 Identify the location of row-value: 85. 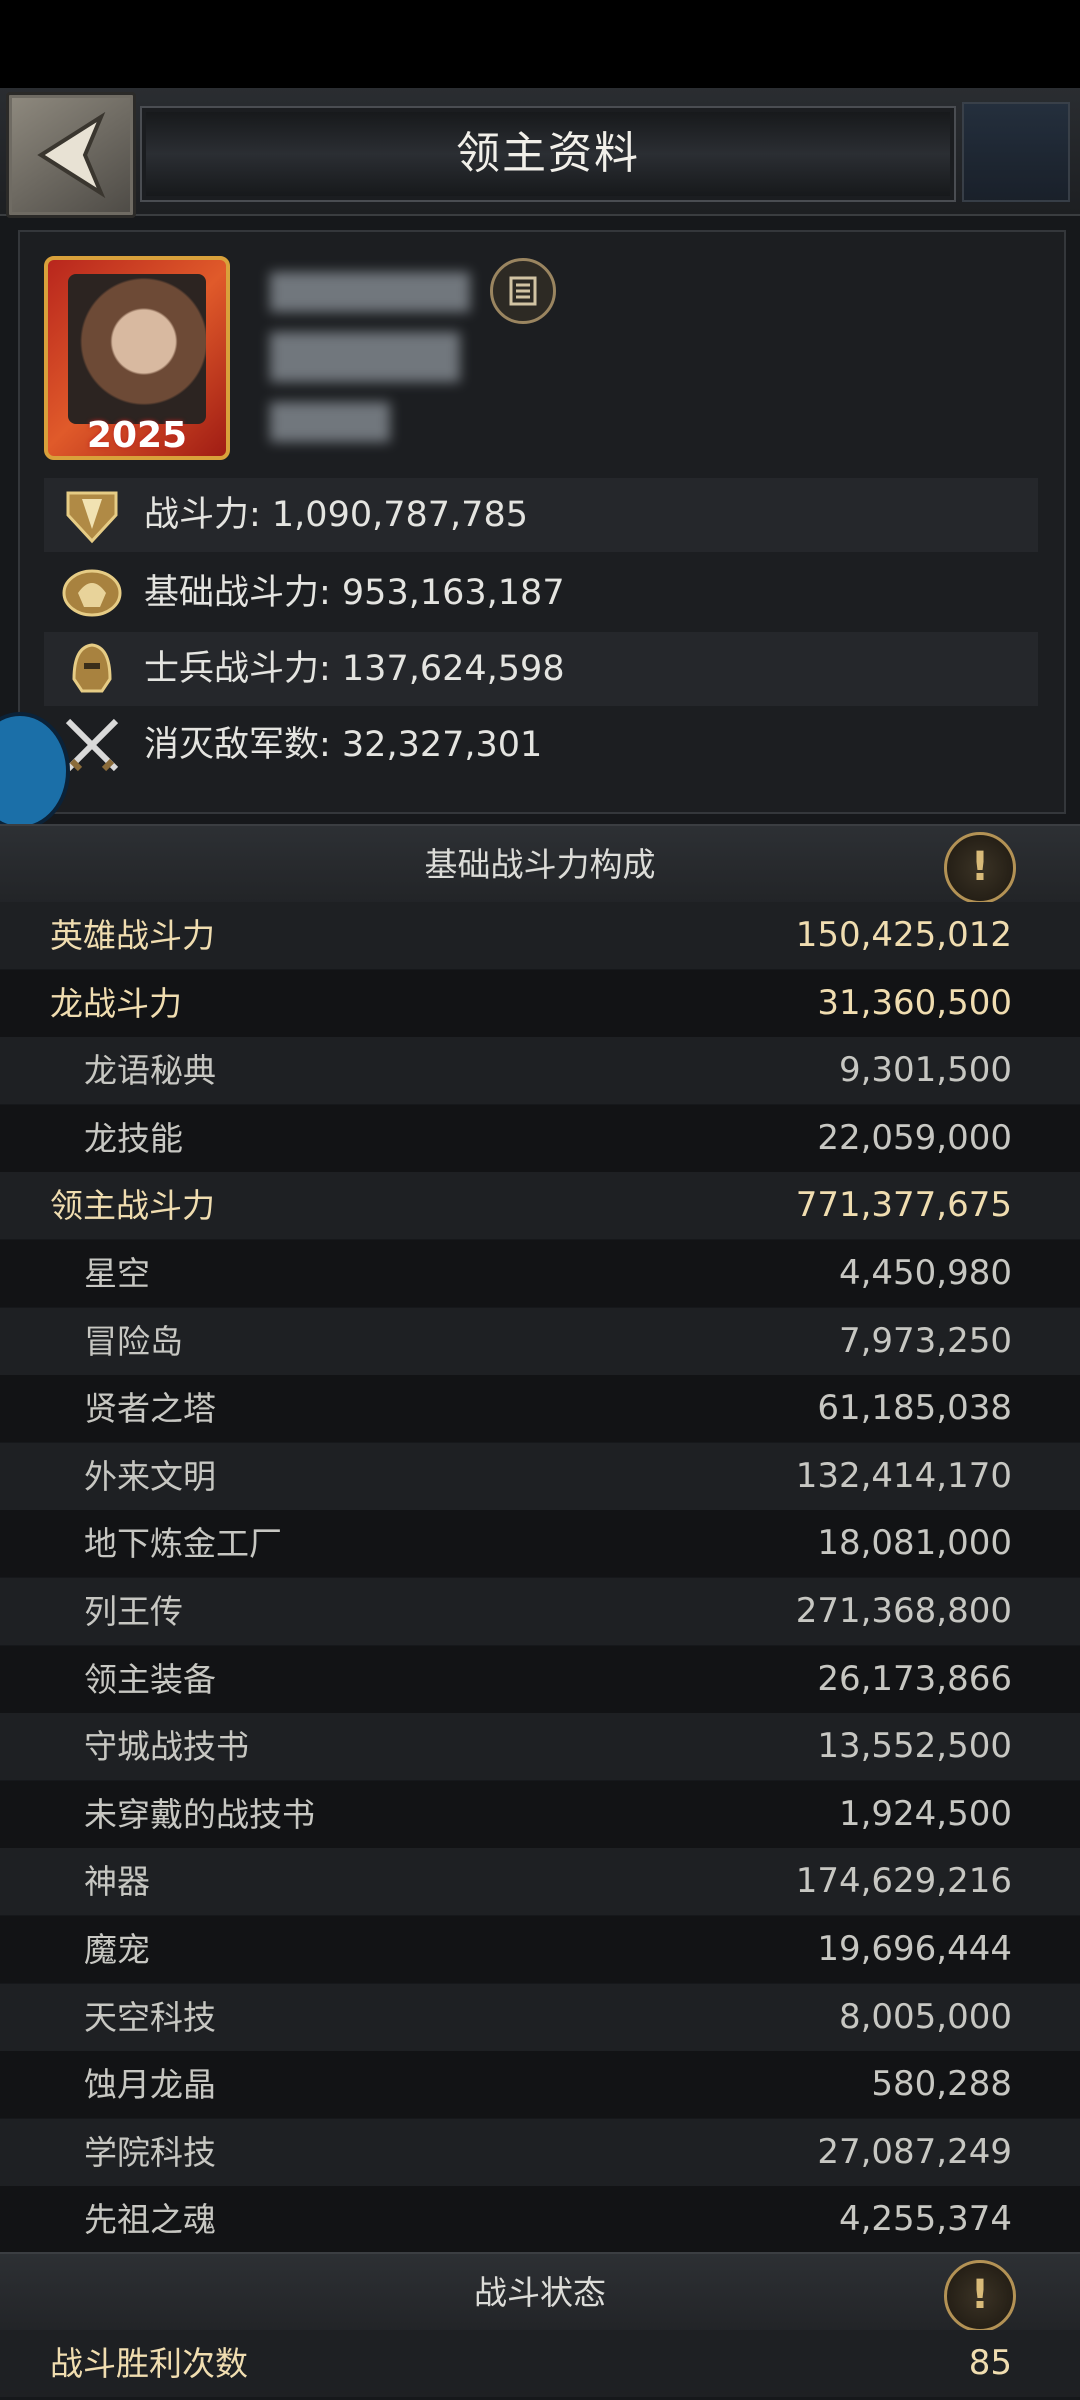
(990, 2363).